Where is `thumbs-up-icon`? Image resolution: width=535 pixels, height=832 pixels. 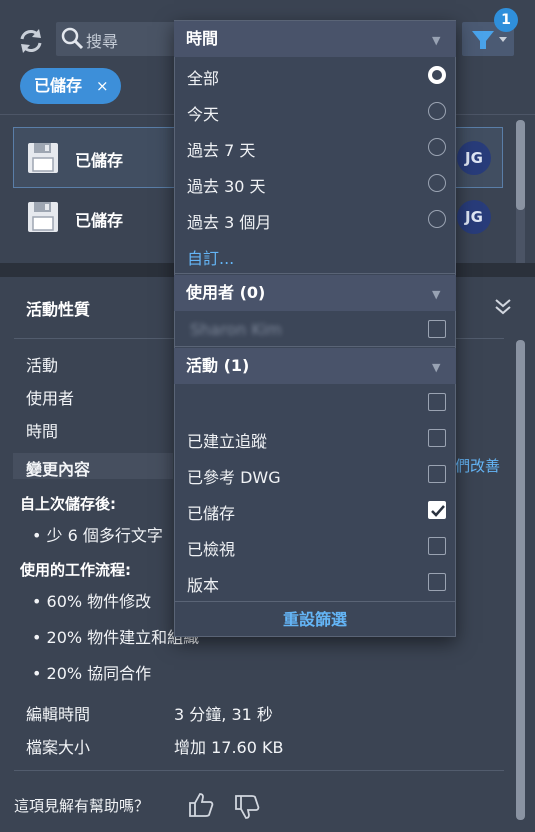 thumbs-up-icon is located at coordinates (201, 805).